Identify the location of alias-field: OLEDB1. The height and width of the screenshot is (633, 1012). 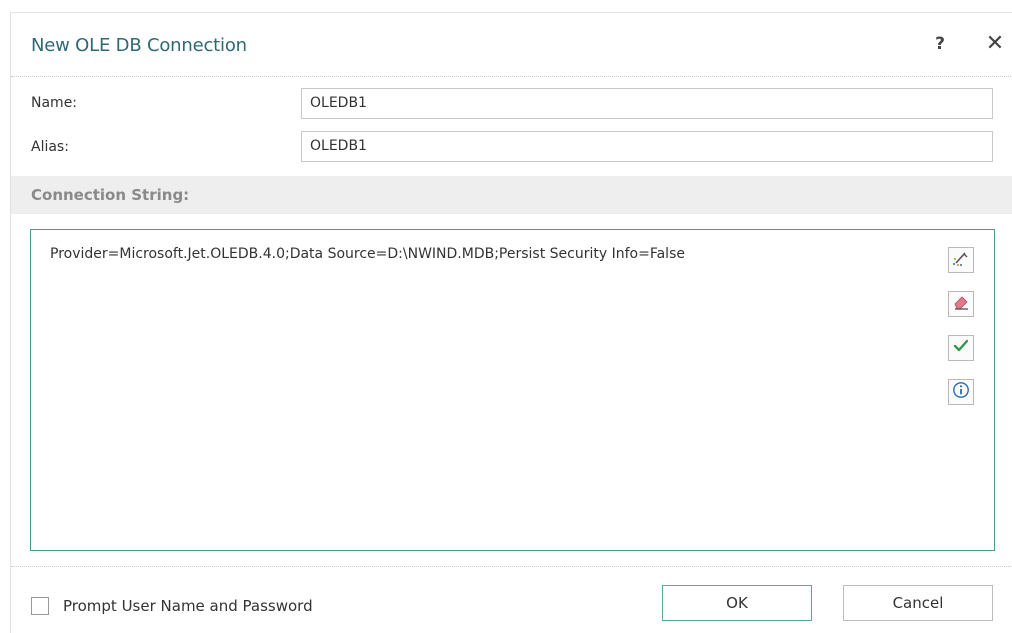
(647, 146).